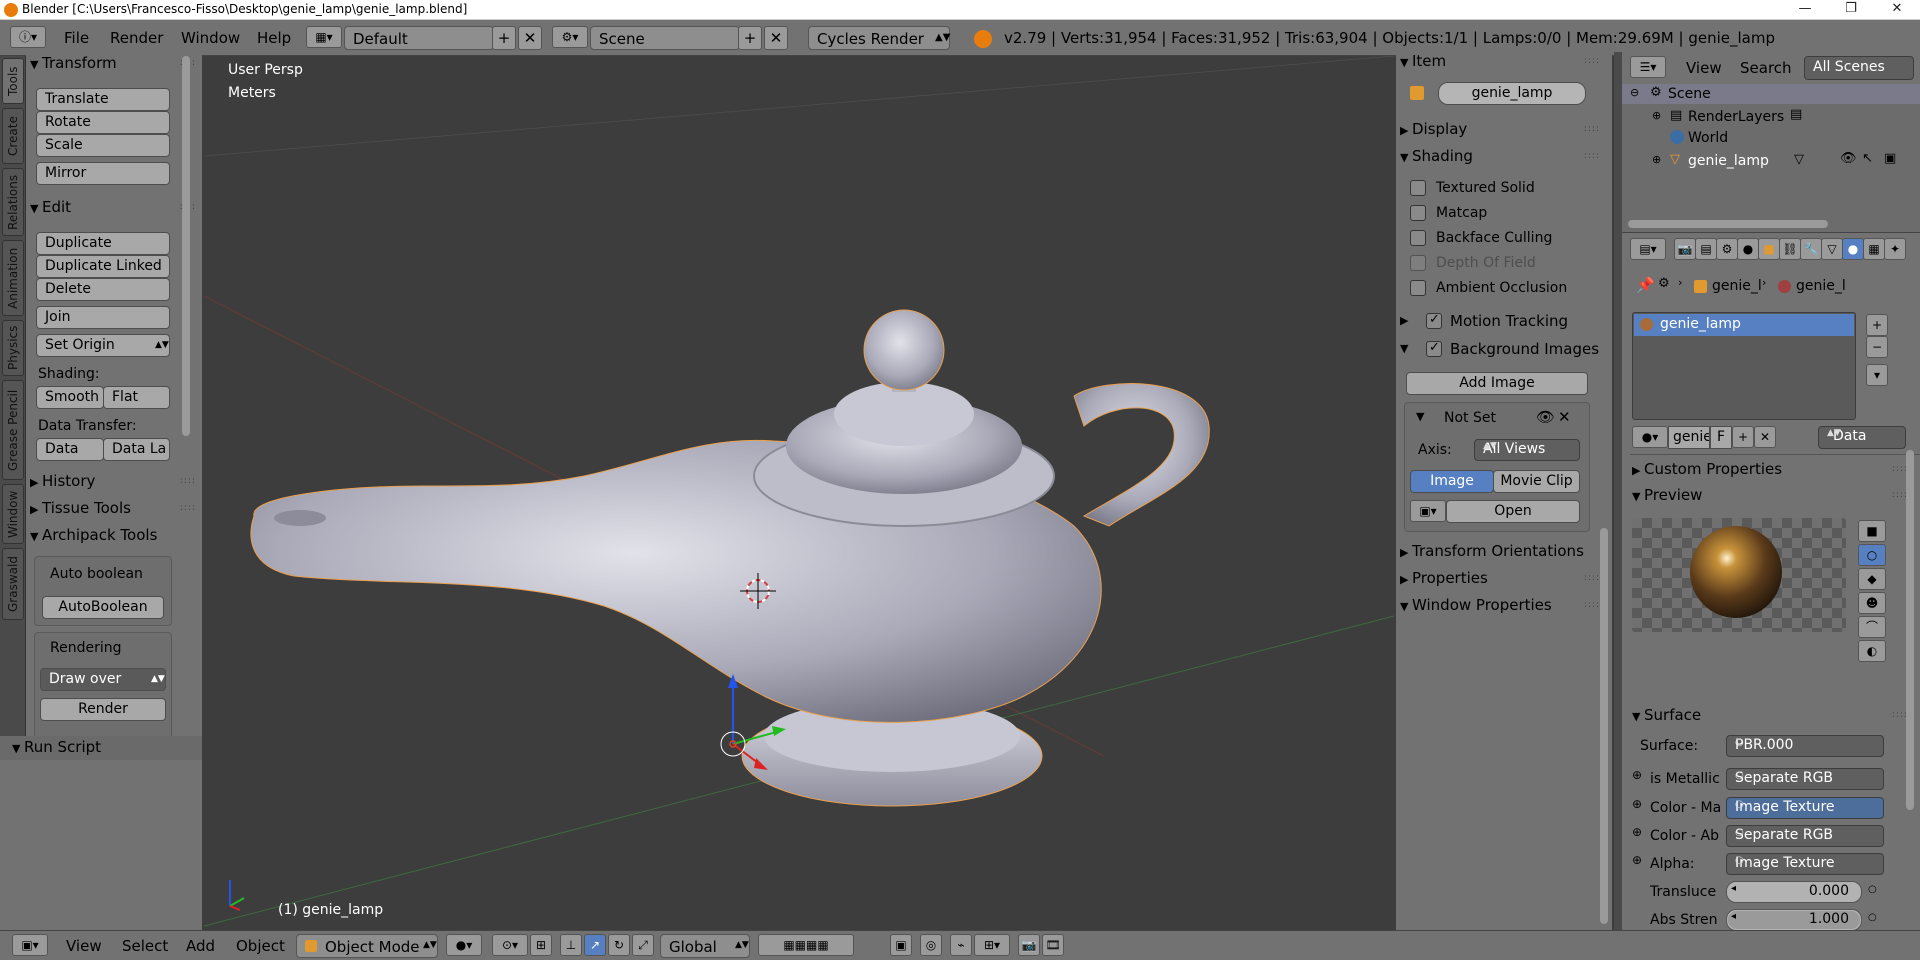 Image resolution: width=1920 pixels, height=960 pixels. I want to click on depth-of-field-checkbox, so click(1418, 263).